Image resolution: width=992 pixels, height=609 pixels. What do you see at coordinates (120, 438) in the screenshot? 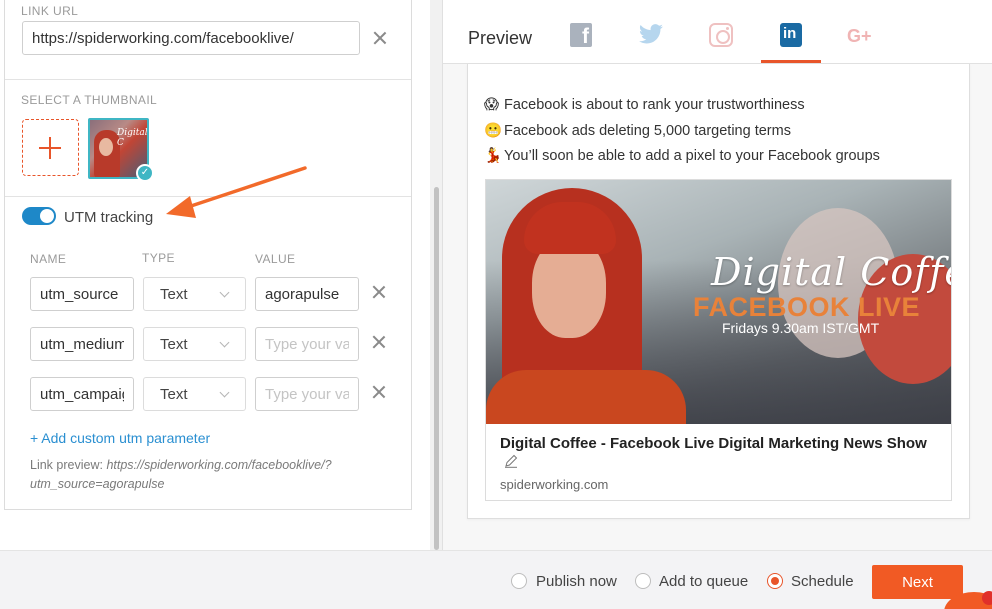
I see `add-custom-utm-parameter-link: + Add custom utm parameter` at bounding box center [120, 438].